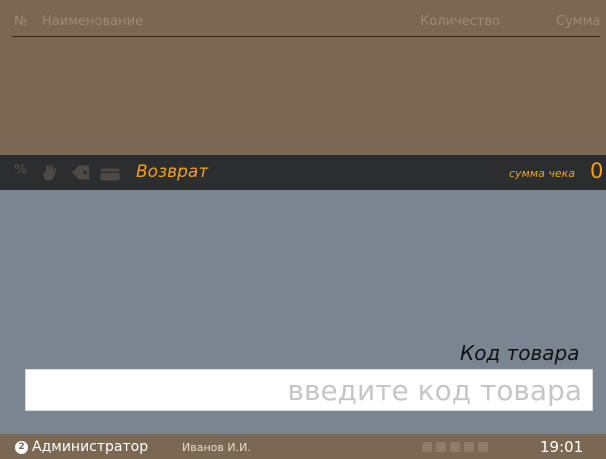 This screenshot has height=459, width=606. What do you see at coordinates (50, 174) in the screenshot?
I see `hand-icon` at bounding box center [50, 174].